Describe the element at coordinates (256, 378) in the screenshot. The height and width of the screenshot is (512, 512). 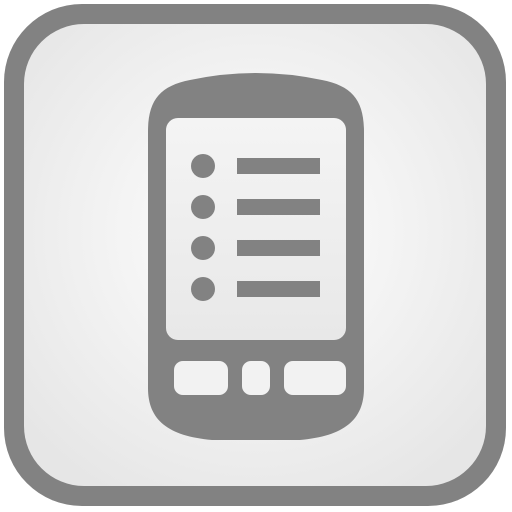
I see `center-hardware-button` at that location.